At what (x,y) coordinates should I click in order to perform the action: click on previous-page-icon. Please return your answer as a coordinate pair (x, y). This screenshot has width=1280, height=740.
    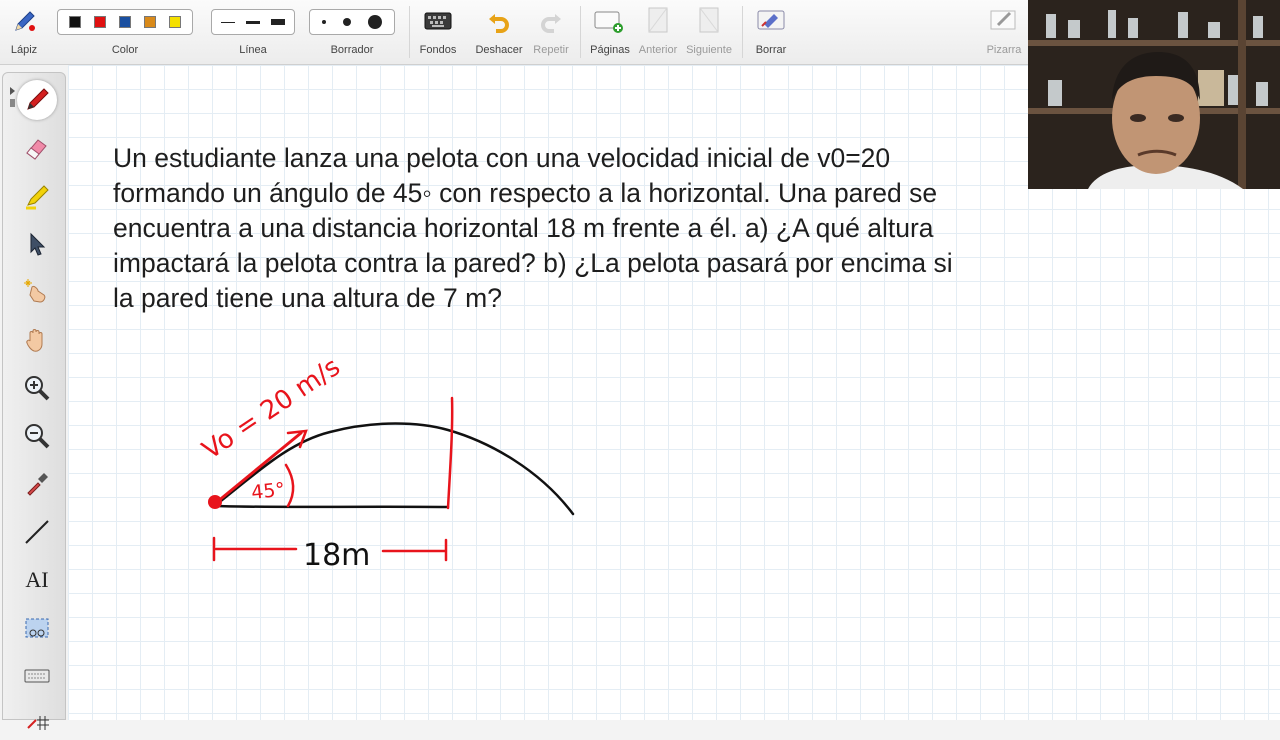
    Looking at the image, I should click on (658, 20).